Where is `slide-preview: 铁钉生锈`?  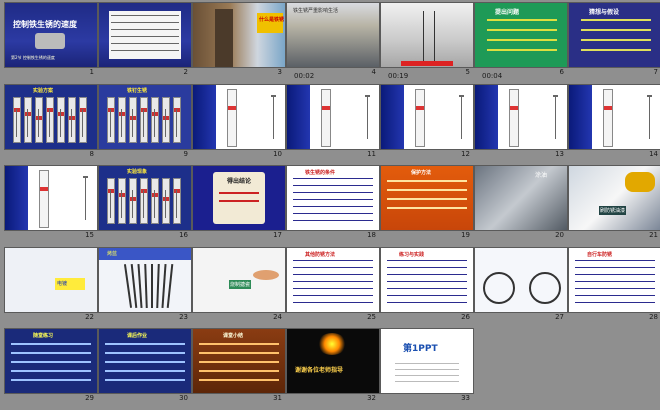
slide-preview: 铁钉生锈 is located at coordinates (145, 116).